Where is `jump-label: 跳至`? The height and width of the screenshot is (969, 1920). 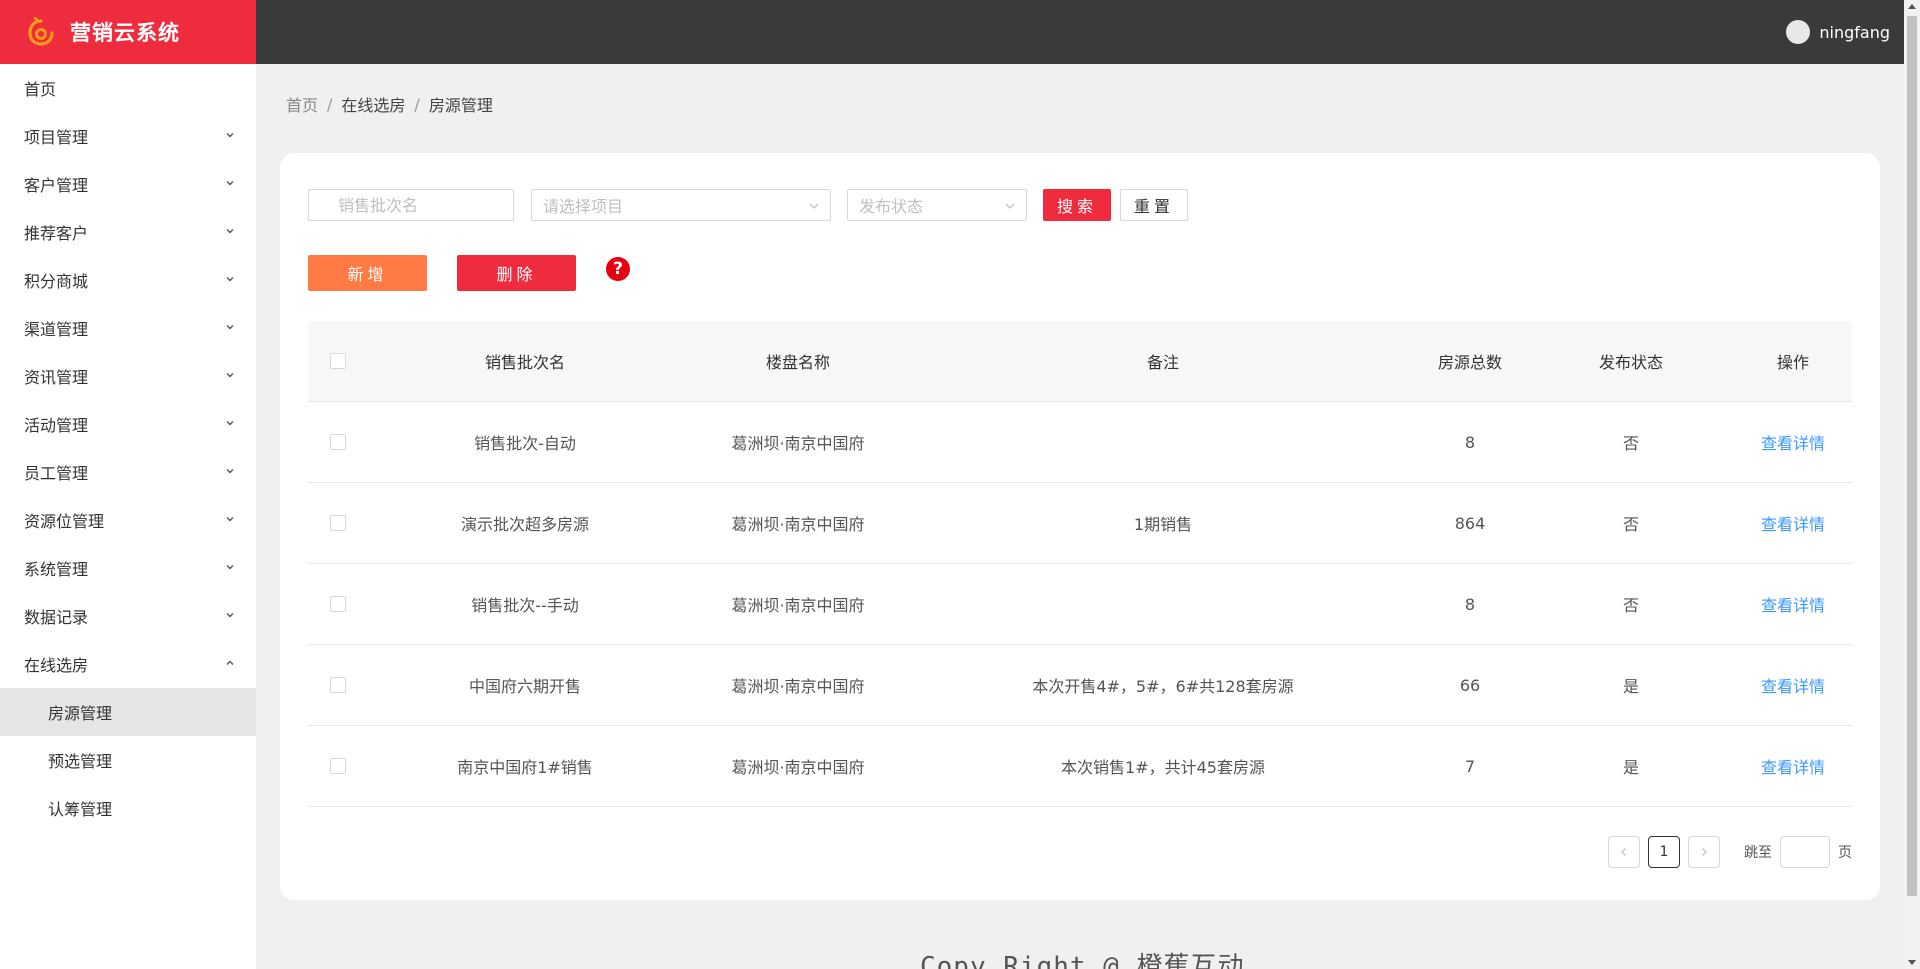 jump-label: 跳至 is located at coordinates (1758, 853).